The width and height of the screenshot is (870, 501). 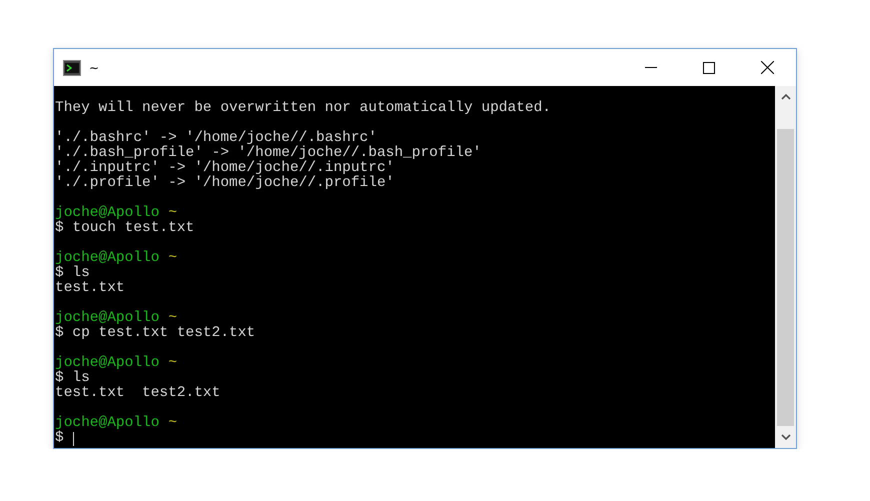 I want to click on terminal-icon, so click(x=72, y=68).